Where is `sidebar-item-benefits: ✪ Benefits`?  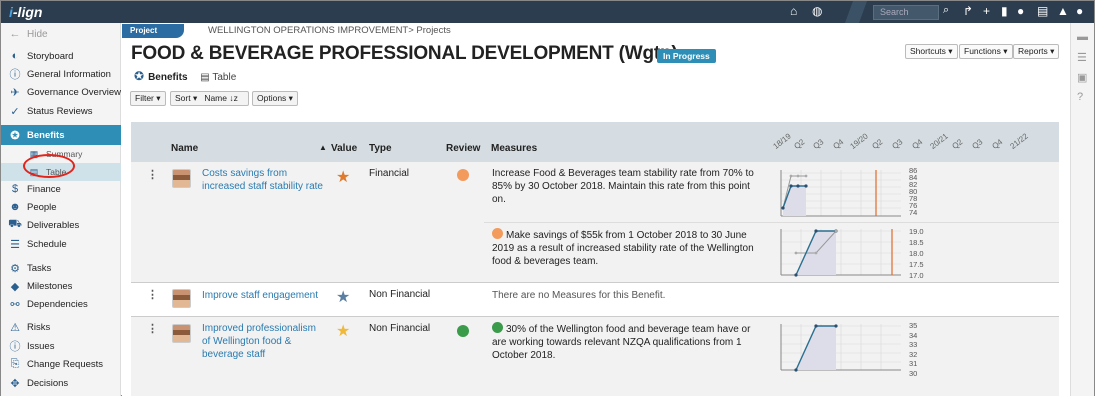
sidebar-item-benefits: ✪ Benefits is located at coordinates (61, 135).